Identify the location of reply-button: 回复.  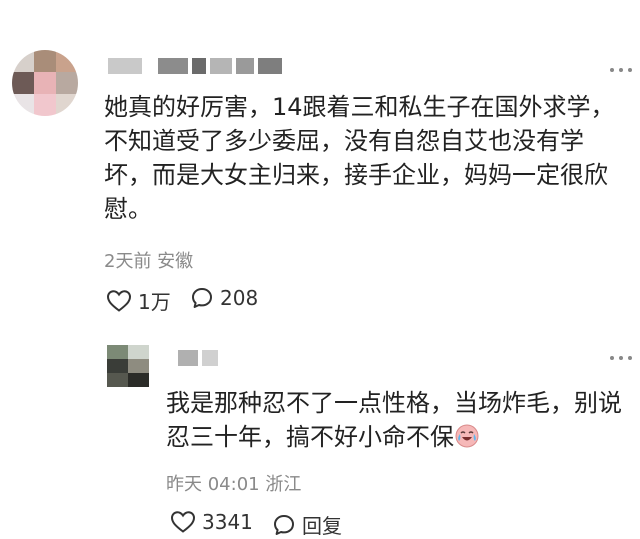
(307, 524).